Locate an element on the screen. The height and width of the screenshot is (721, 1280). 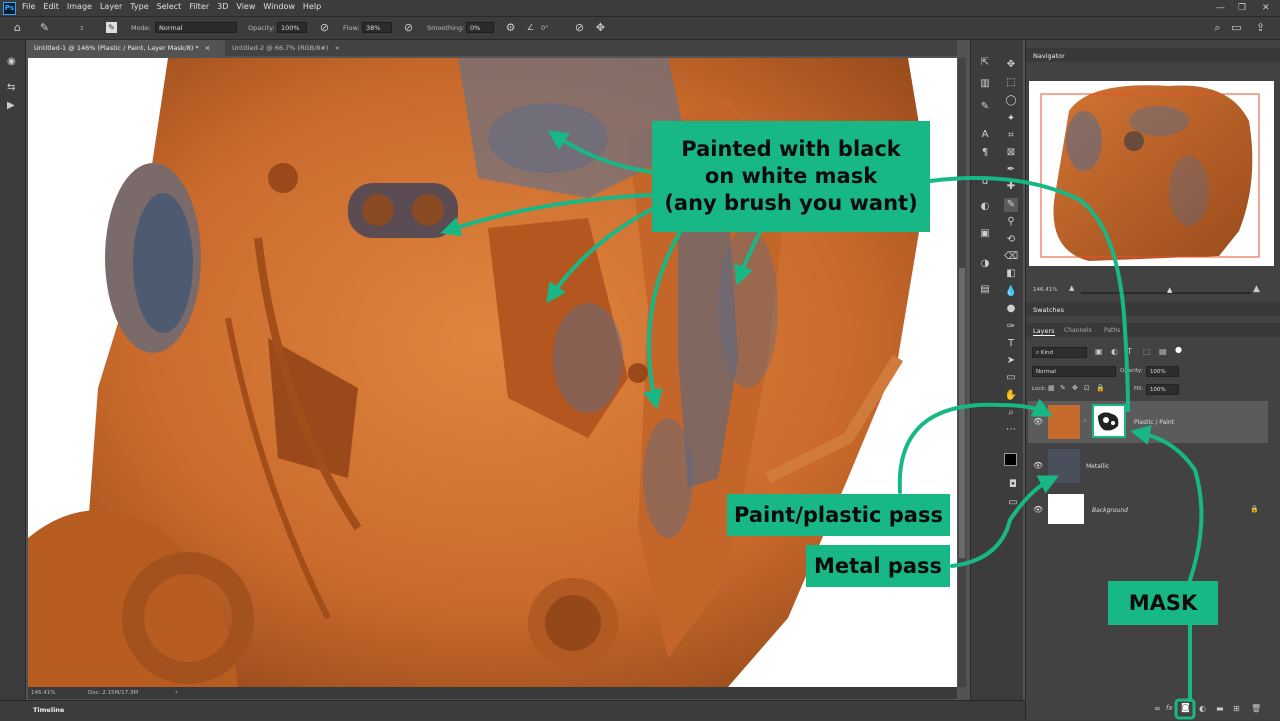
navigator-zoom: 146.41% is located at coordinates (1045, 290).